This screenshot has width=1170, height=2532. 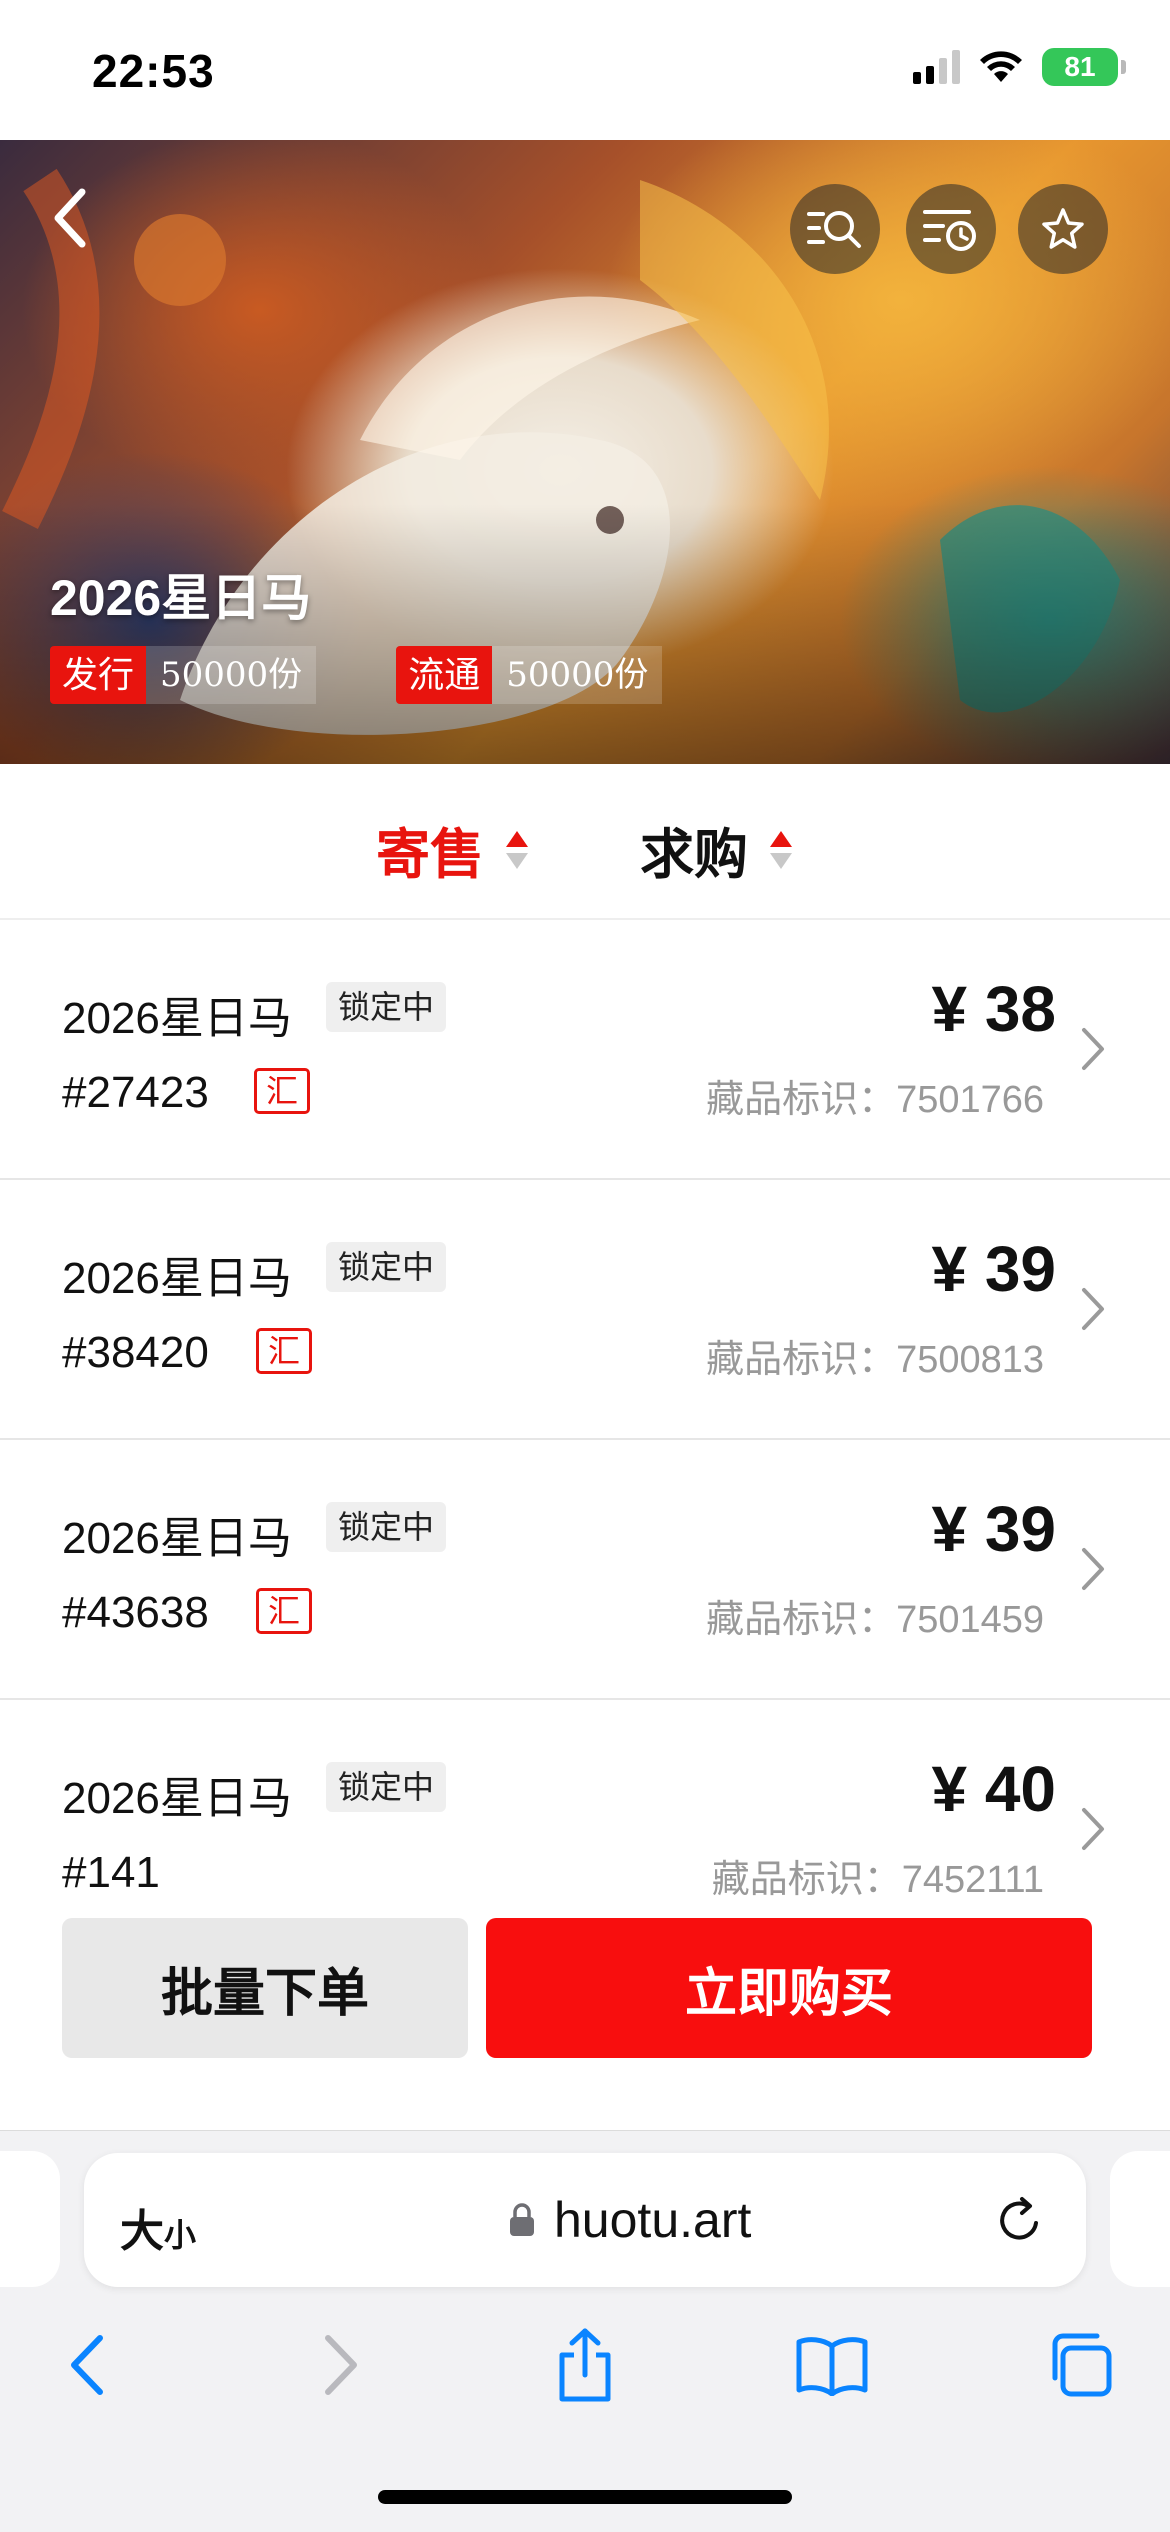 I want to click on history-list-button, so click(x=951, y=229).